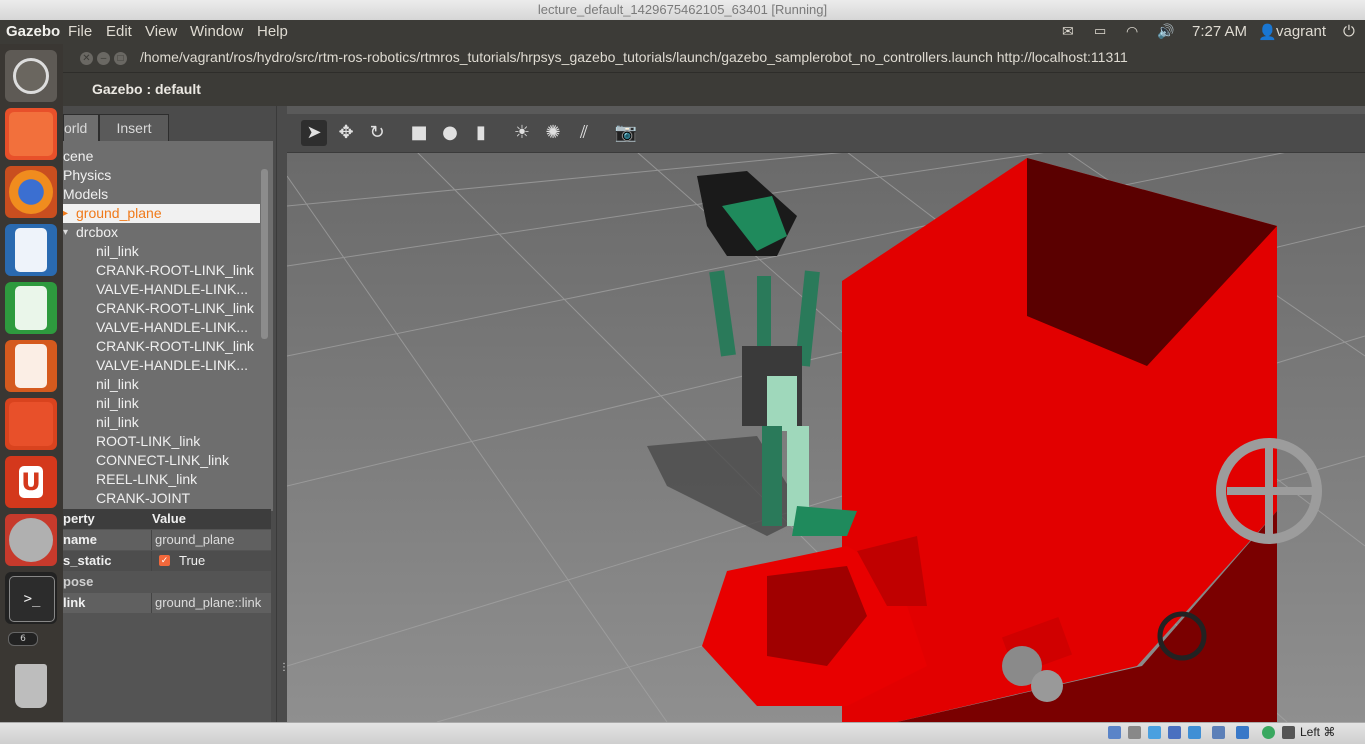  I want to click on mouse-integration-icon, so click(1288, 732).